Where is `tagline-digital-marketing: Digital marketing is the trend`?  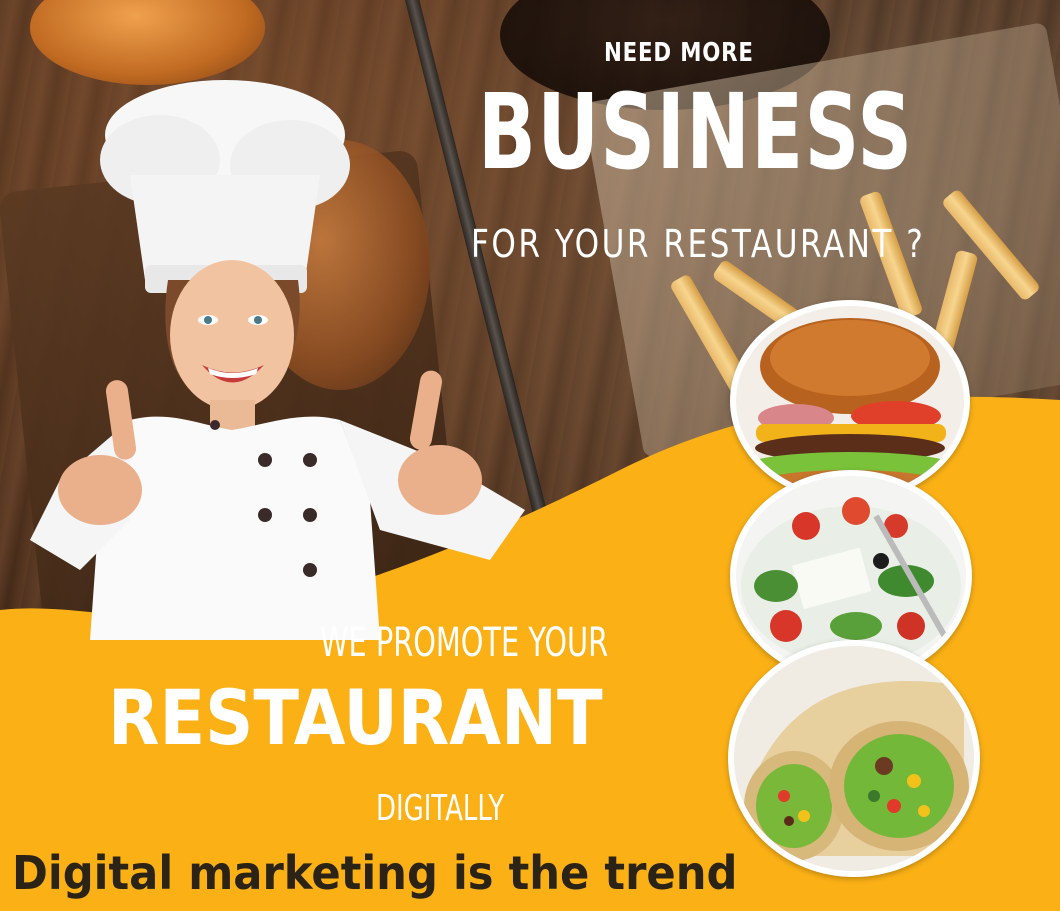
tagline-digital-marketing: Digital marketing is the trend is located at coordinates (375, 873).